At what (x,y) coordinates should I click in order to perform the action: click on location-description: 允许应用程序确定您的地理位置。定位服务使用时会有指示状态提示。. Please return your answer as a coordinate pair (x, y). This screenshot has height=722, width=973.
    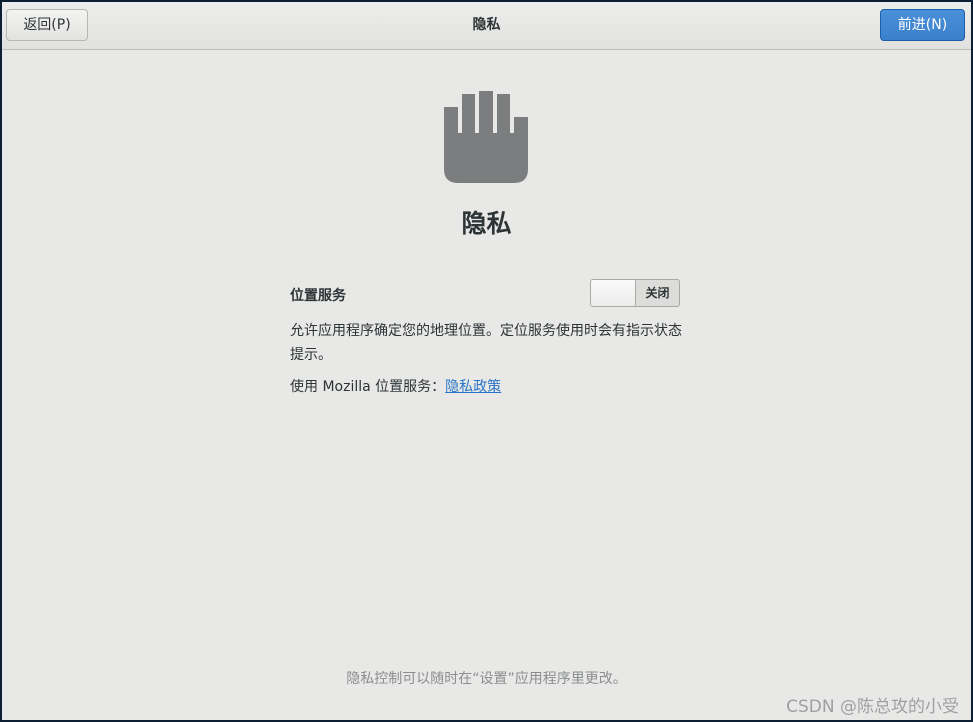
    Looking at the image, I should click on (486, 343).